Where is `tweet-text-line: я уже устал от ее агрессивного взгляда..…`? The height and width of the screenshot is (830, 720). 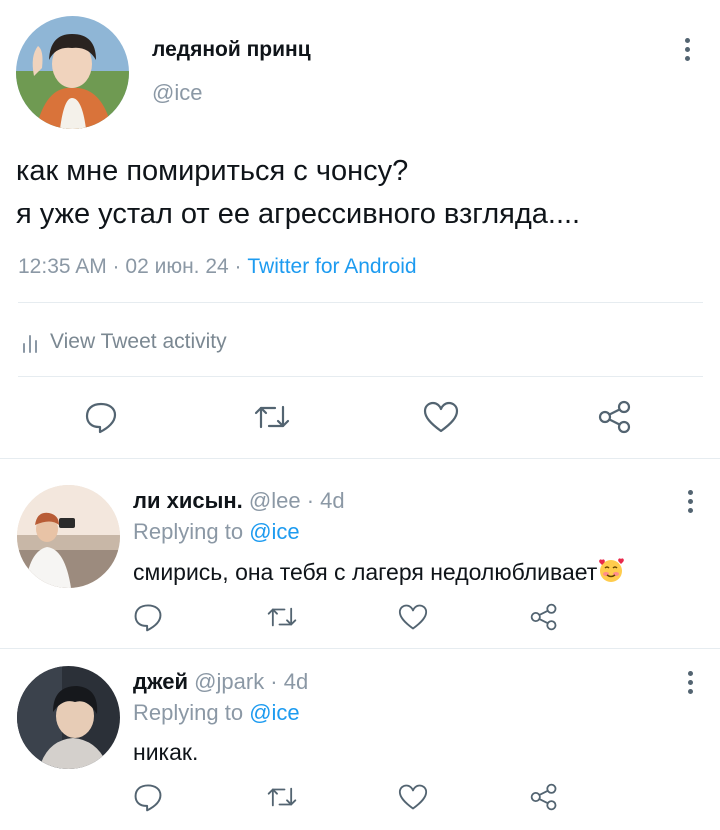 tweet-text-line: я уже устал от ее агрессивного взгляда..… is located at coordinates (298, 214).